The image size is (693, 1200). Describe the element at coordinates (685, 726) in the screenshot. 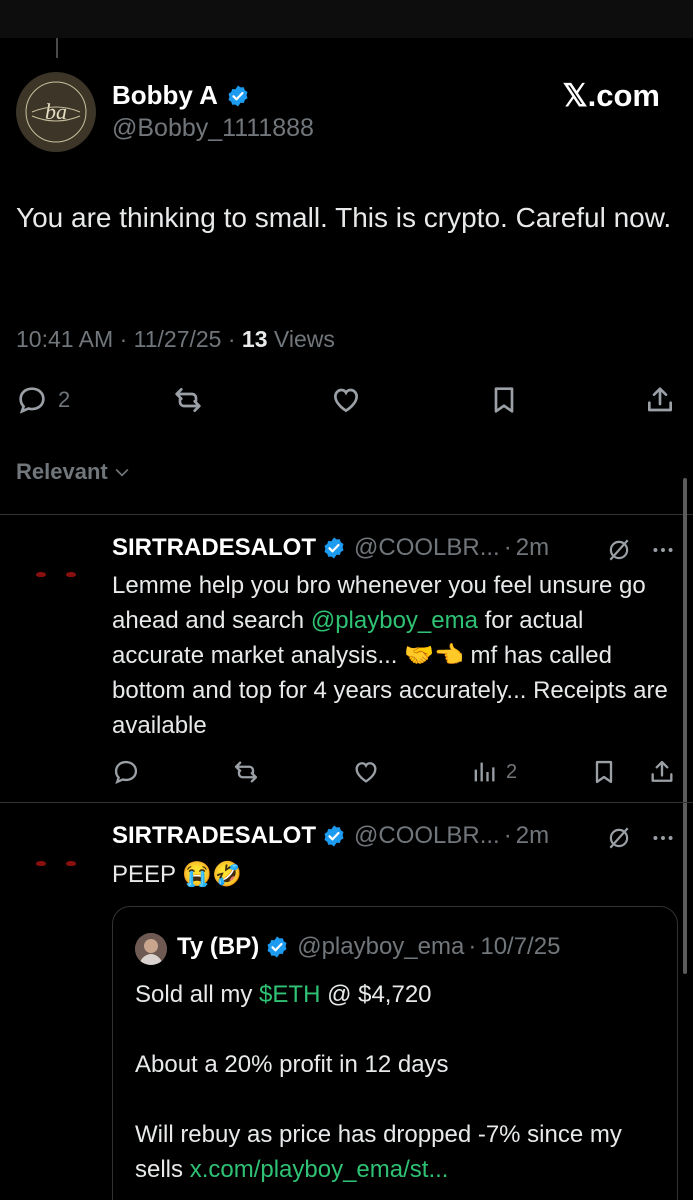

I see `scrollbar` at that location.